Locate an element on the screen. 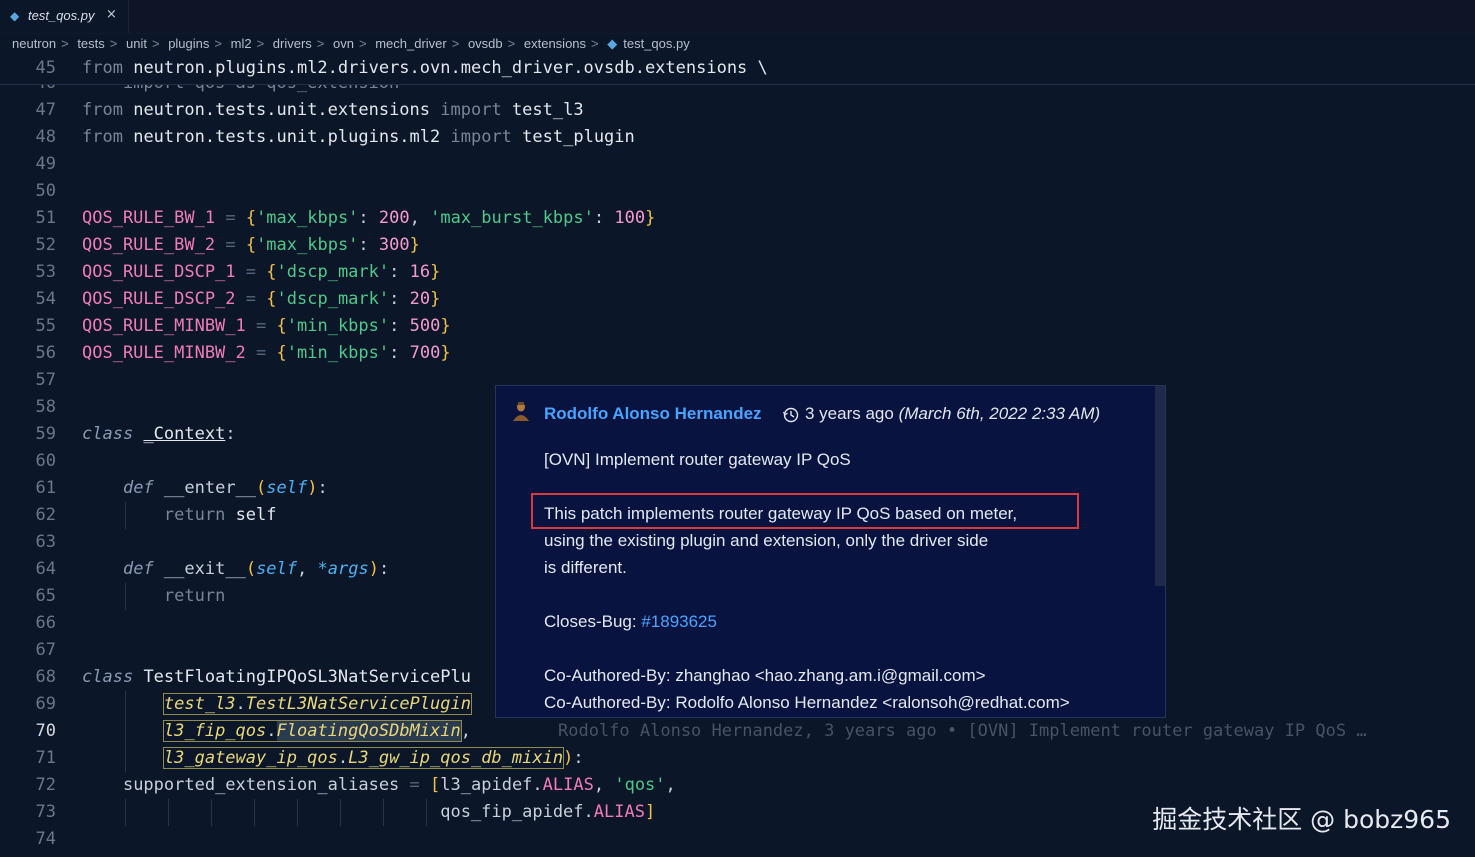 This screenshot has width=1475, height=857. line-number: 54 is located at coordinates (45, 299).